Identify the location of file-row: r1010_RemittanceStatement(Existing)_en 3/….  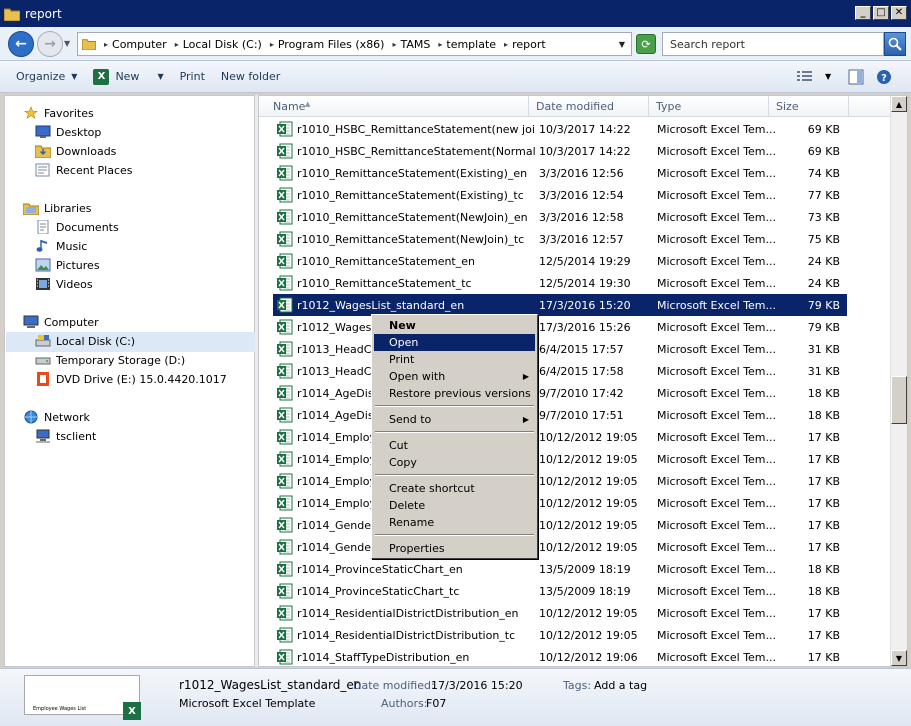
(560, 173).